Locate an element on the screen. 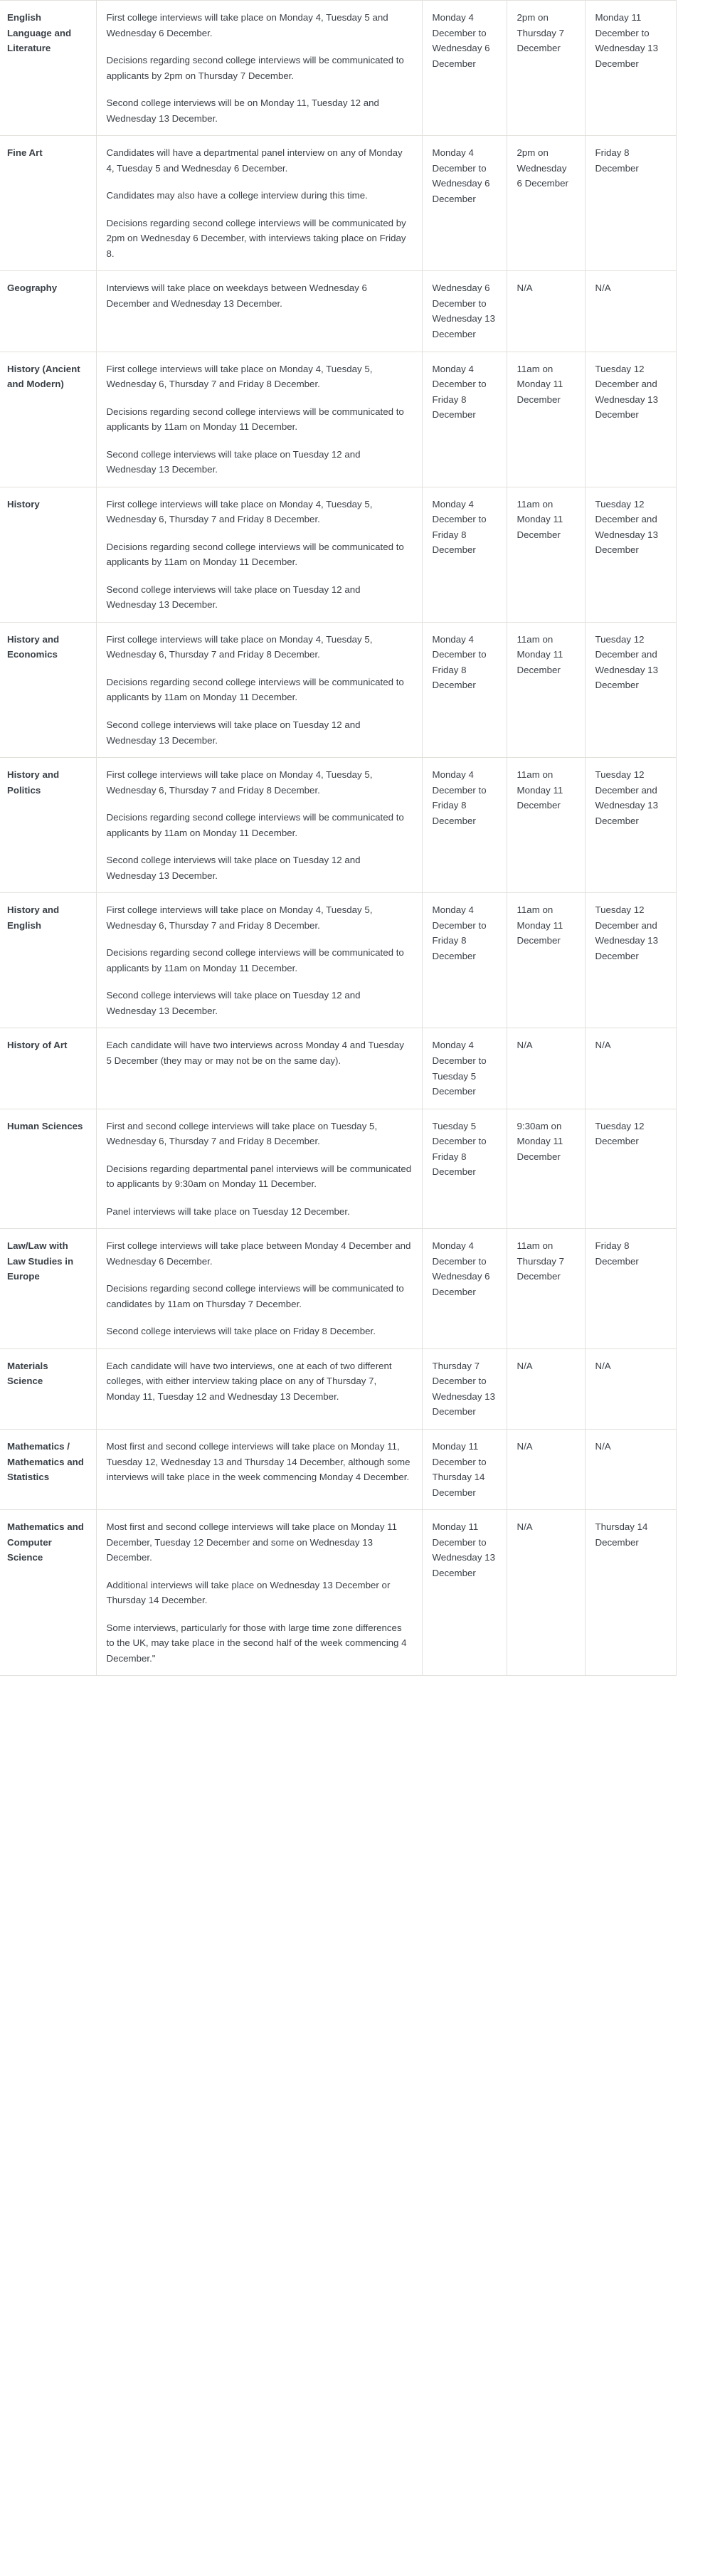 The width and height of the screenshot is (715, 2576). subject-cell: History and Economics is located at coordinates (48, 691).